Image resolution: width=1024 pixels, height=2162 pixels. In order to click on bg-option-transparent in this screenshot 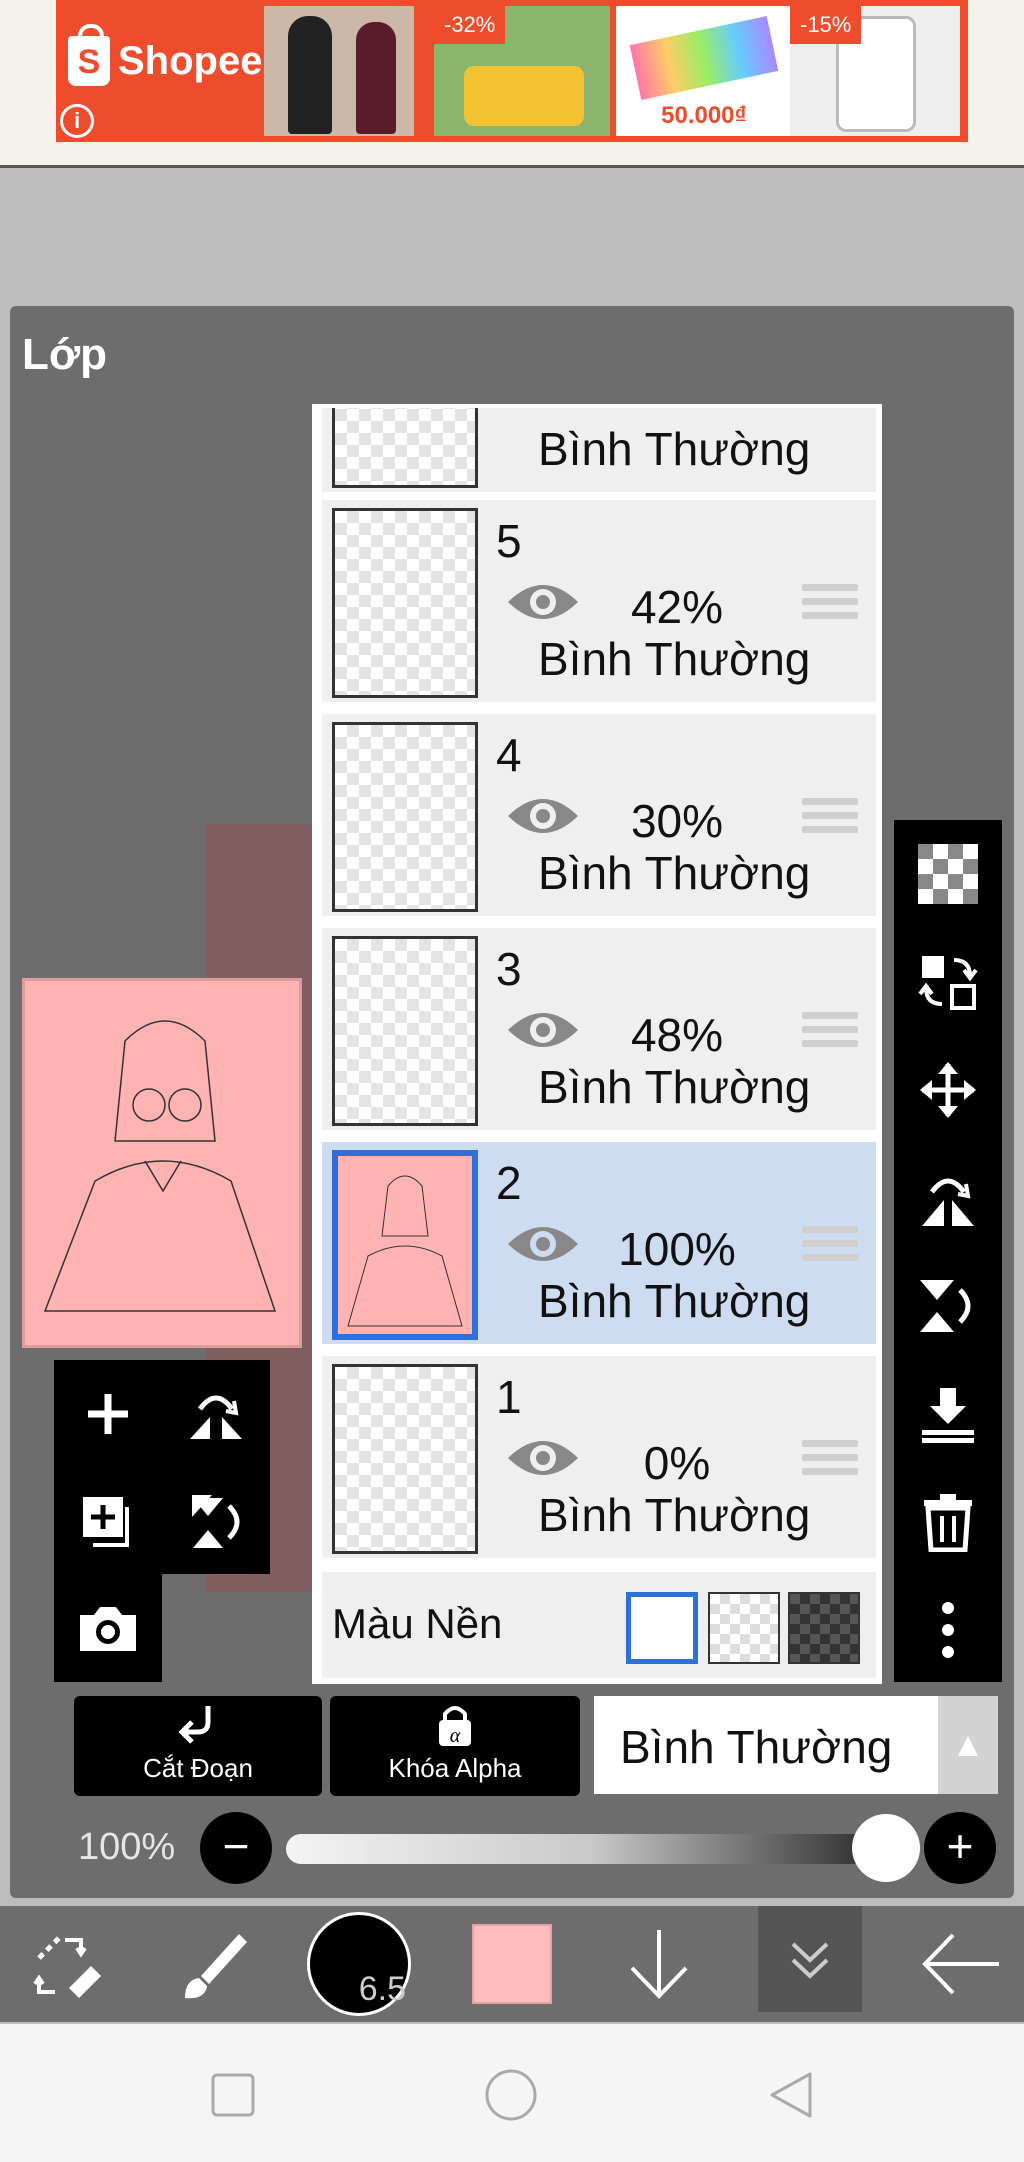, I will do `click(744, 1628)`.